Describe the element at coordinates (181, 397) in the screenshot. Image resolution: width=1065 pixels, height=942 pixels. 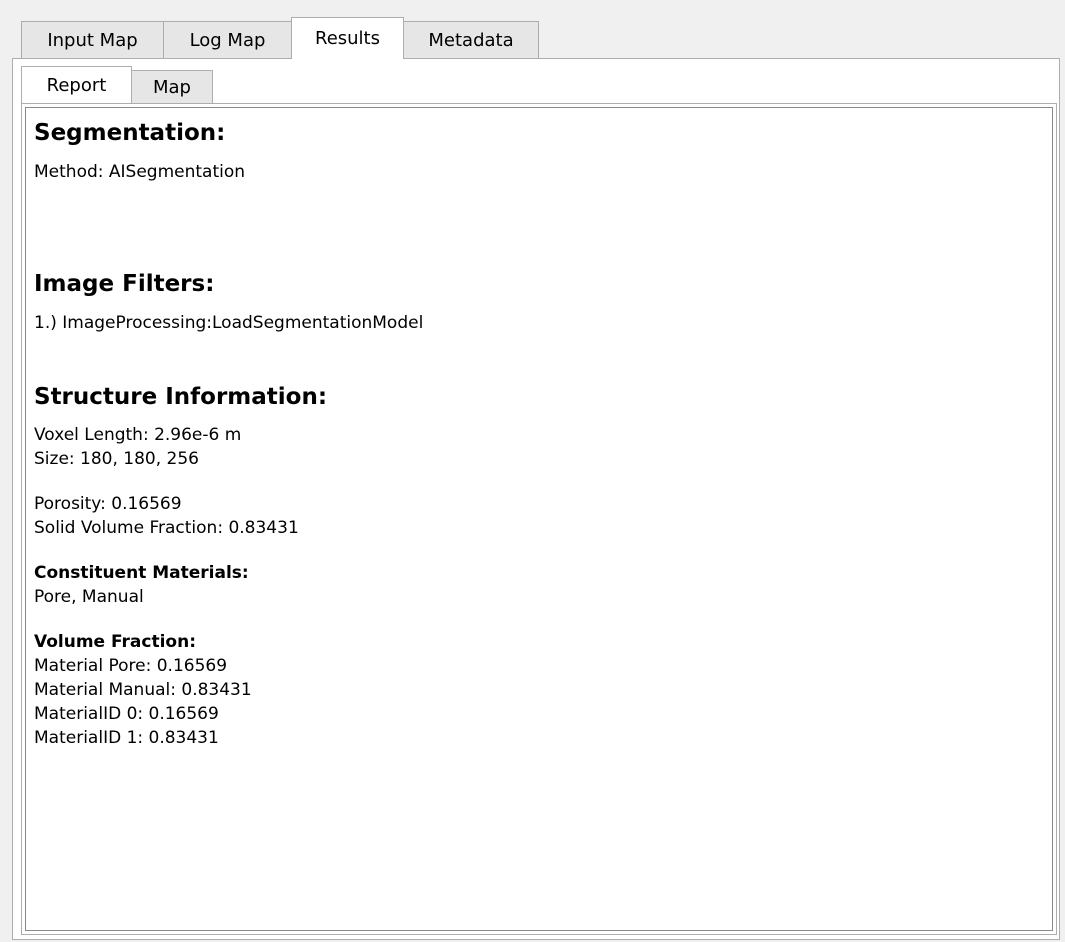
I see `structure-information-heading: Structure Information:` at that location.